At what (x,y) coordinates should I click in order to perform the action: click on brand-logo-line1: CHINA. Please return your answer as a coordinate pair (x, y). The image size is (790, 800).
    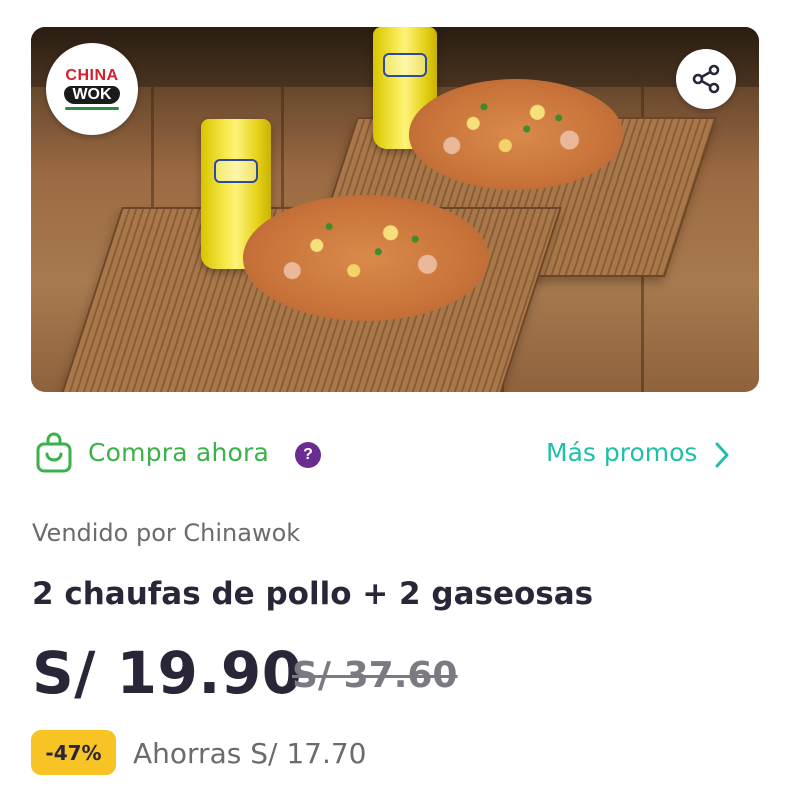
    Looking at the image, I should click on (92, 75).